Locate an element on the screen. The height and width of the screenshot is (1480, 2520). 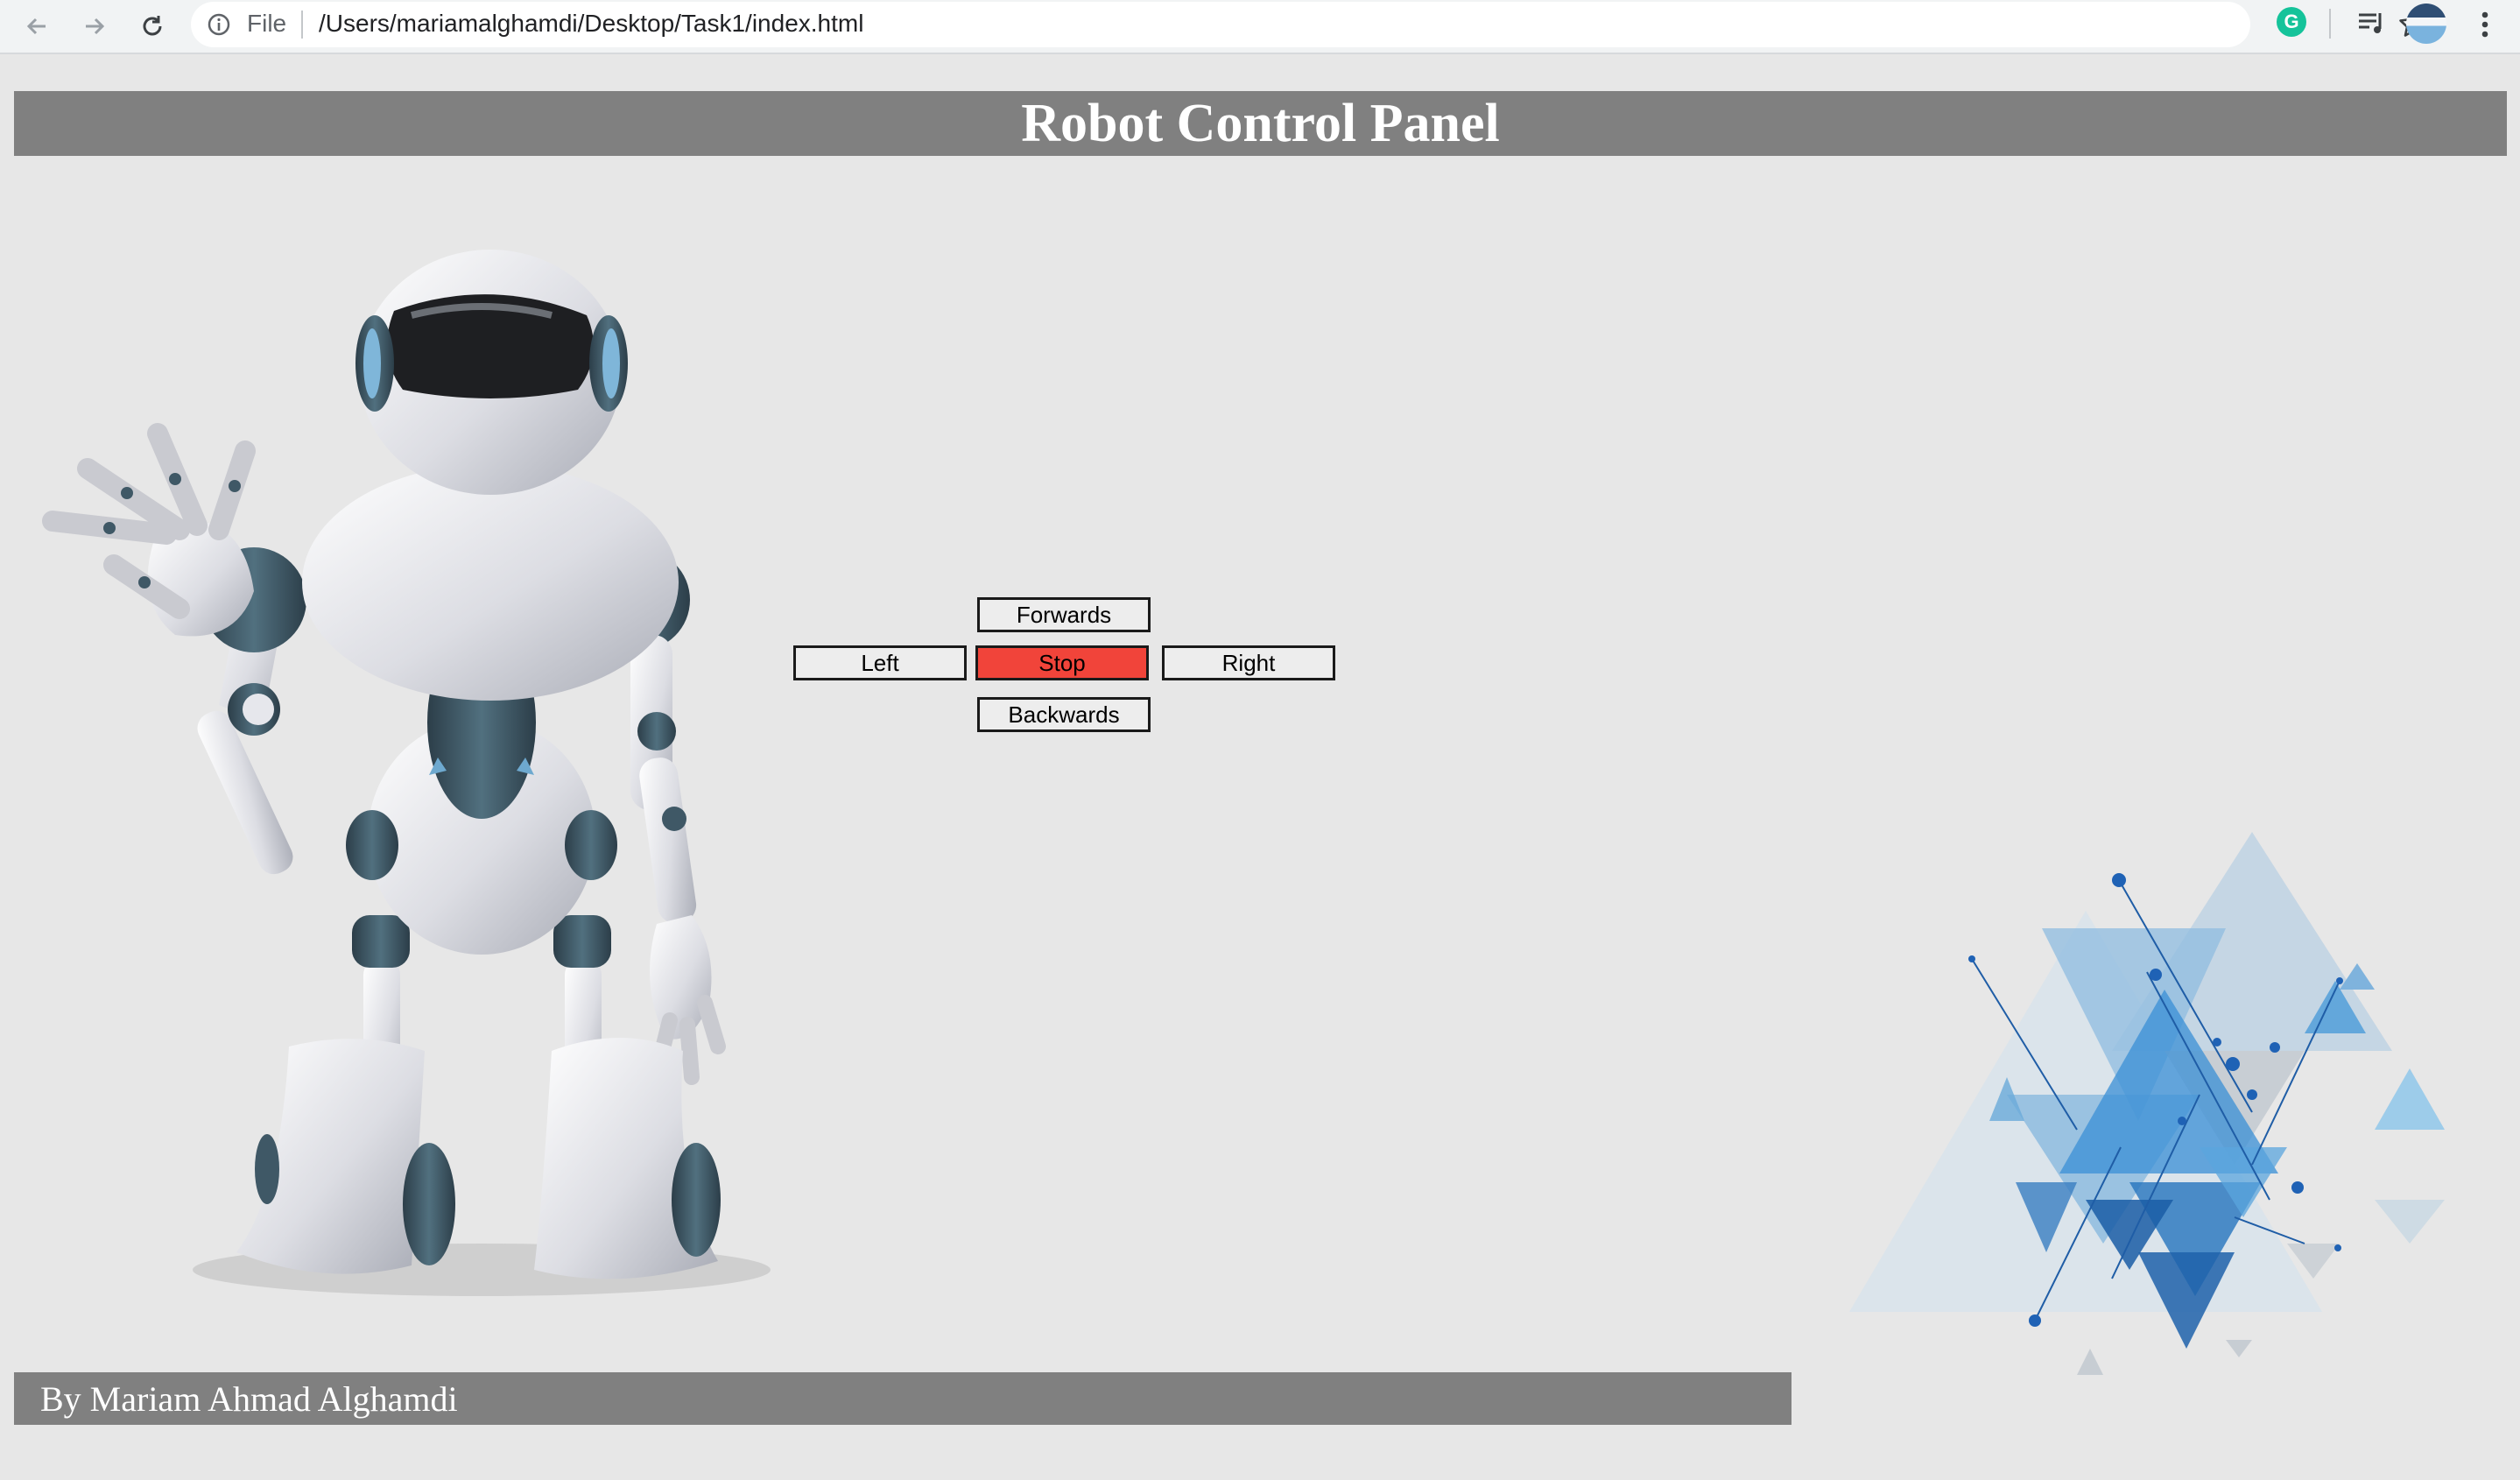
page-title: Robot Control Panel is located at coordinates (1260, 123).